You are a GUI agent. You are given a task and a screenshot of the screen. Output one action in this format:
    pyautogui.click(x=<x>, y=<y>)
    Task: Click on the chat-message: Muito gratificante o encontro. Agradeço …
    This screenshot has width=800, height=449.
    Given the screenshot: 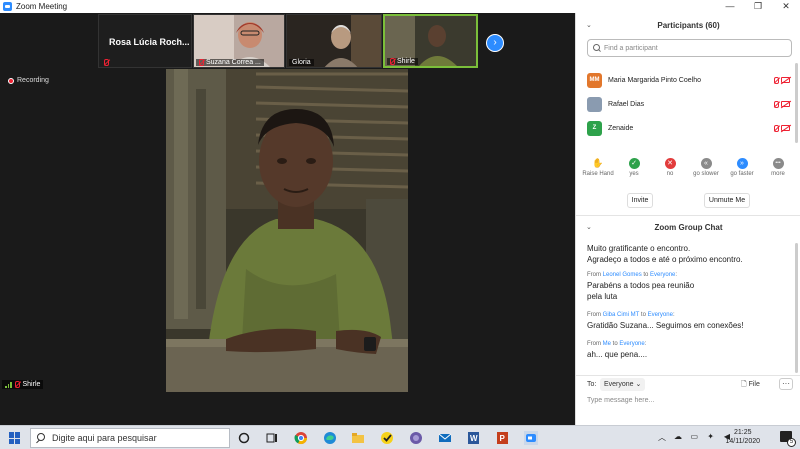 What is the action you would take?
    pyautogui.click(x=665, y=254)
    